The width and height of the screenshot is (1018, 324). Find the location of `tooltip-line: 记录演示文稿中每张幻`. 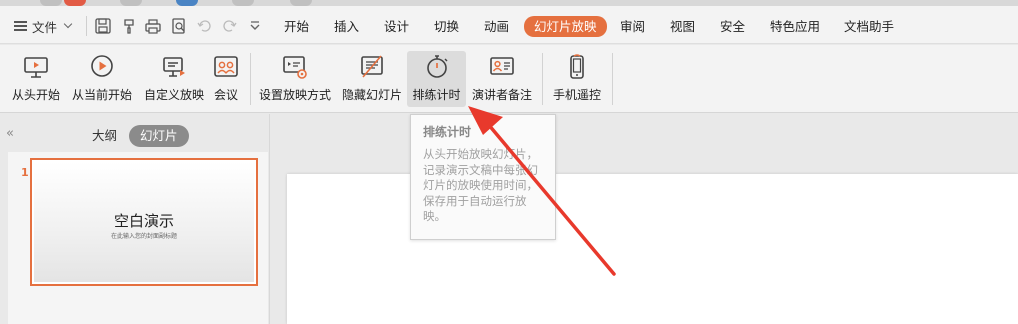

tooltip-line: 记录演示文稿中每张幻 is located at coordinates (480, 169).